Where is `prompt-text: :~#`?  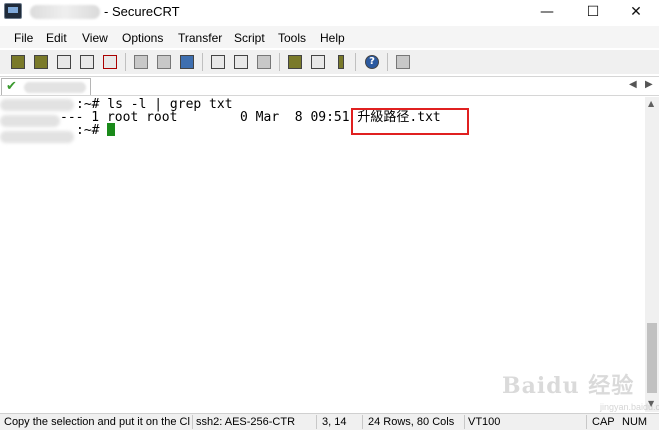 prompt-text: :~# is located at coordinates (92, 130).